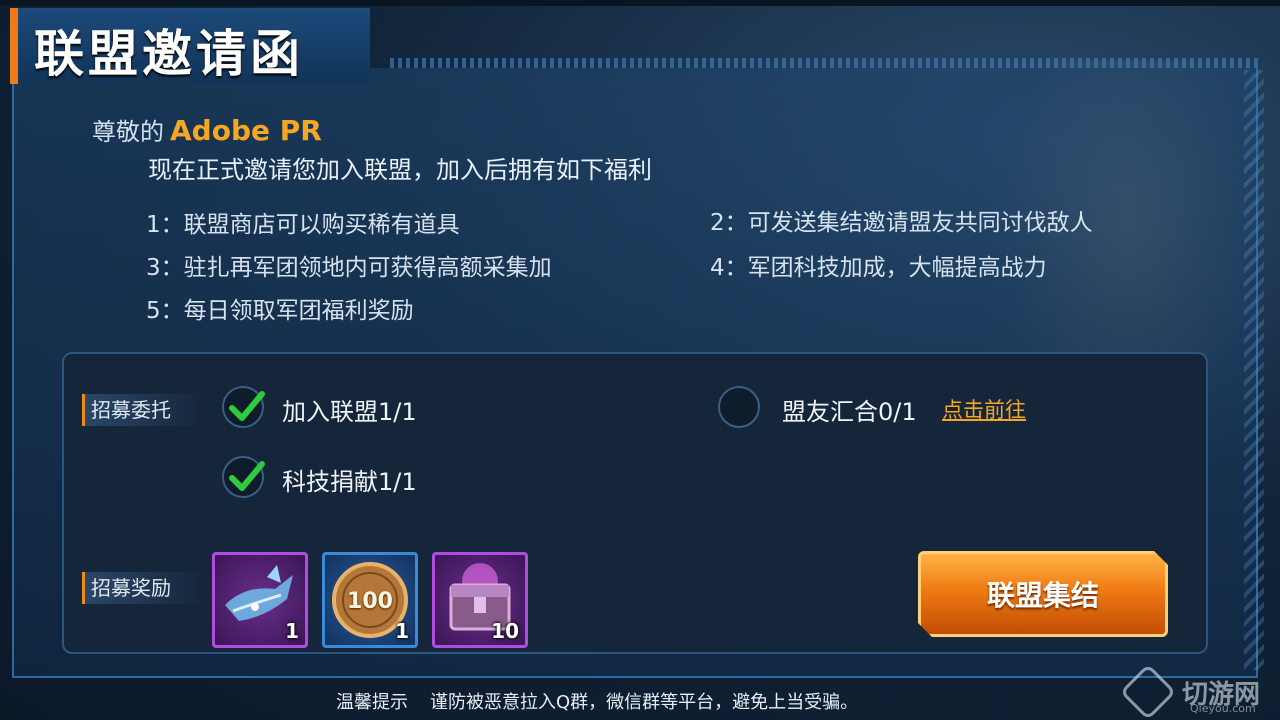 Image resolution: width=1280 pixels, height=720 pixels. What do you see at coordinates (349, 482) in the screenshot?
I see `task-tech-donate: 科技捐献1/1` at bounding box center [349, 482].